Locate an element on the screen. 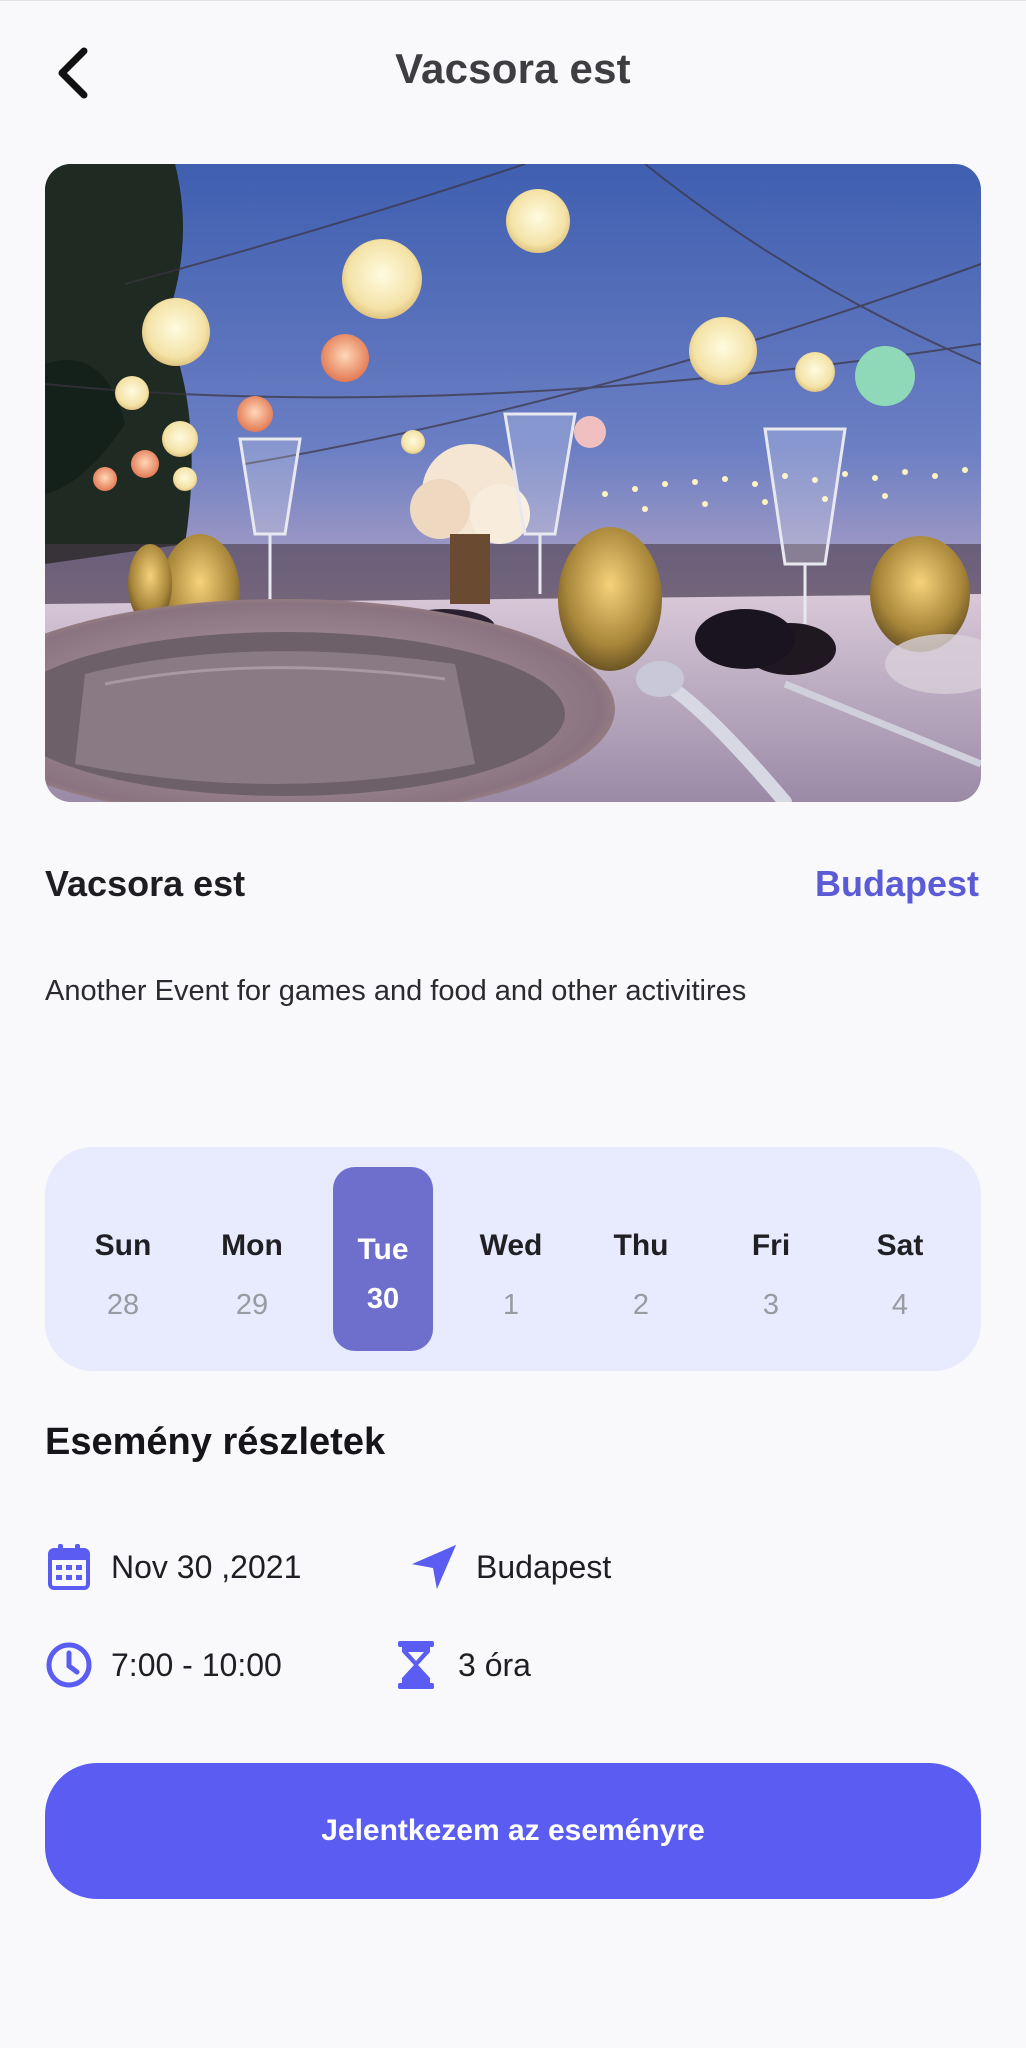  event-duration: 3 óra is located at coordinates (494, 1664).